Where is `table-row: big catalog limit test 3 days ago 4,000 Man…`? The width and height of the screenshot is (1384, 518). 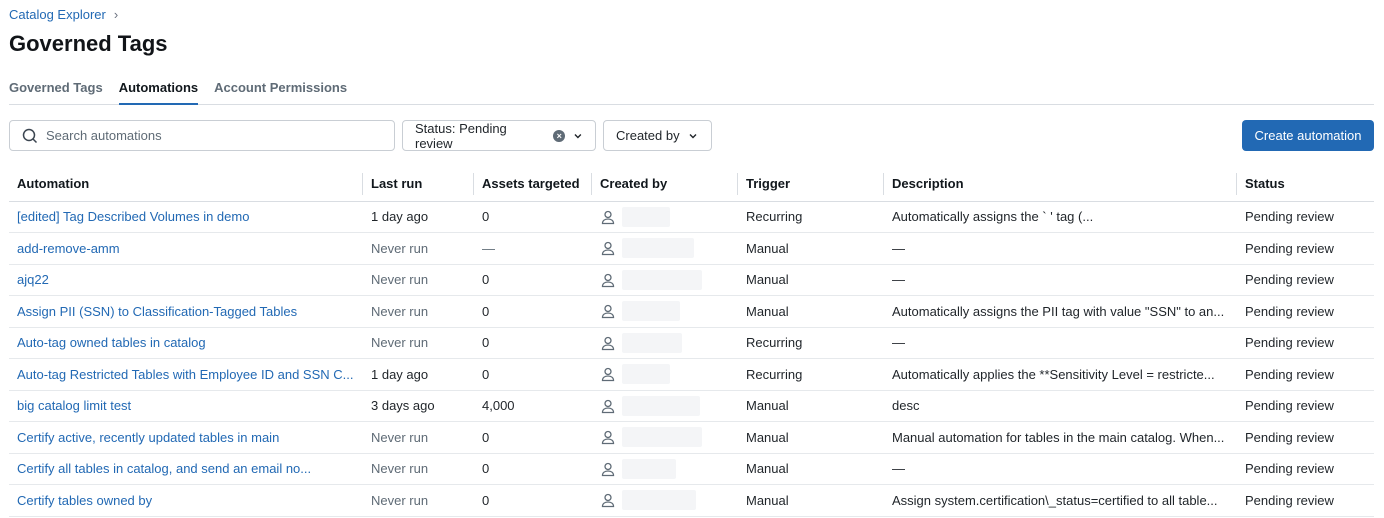
table-row: big catalog limit test 3 days ago 4,000 Man… is located at coordinates (691, 406).